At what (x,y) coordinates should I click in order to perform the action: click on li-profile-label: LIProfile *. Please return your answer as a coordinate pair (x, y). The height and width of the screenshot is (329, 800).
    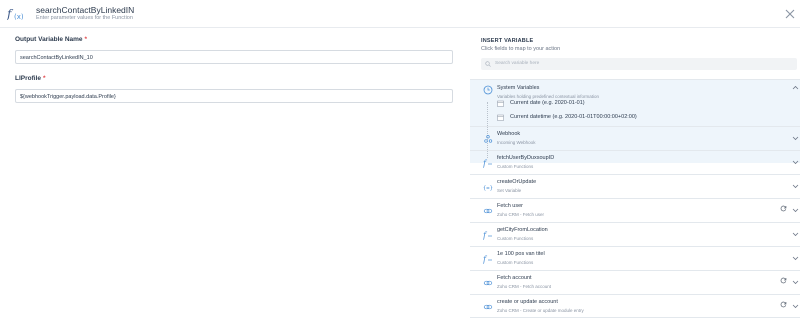
    Looking at the image, I should click on (234, 79).